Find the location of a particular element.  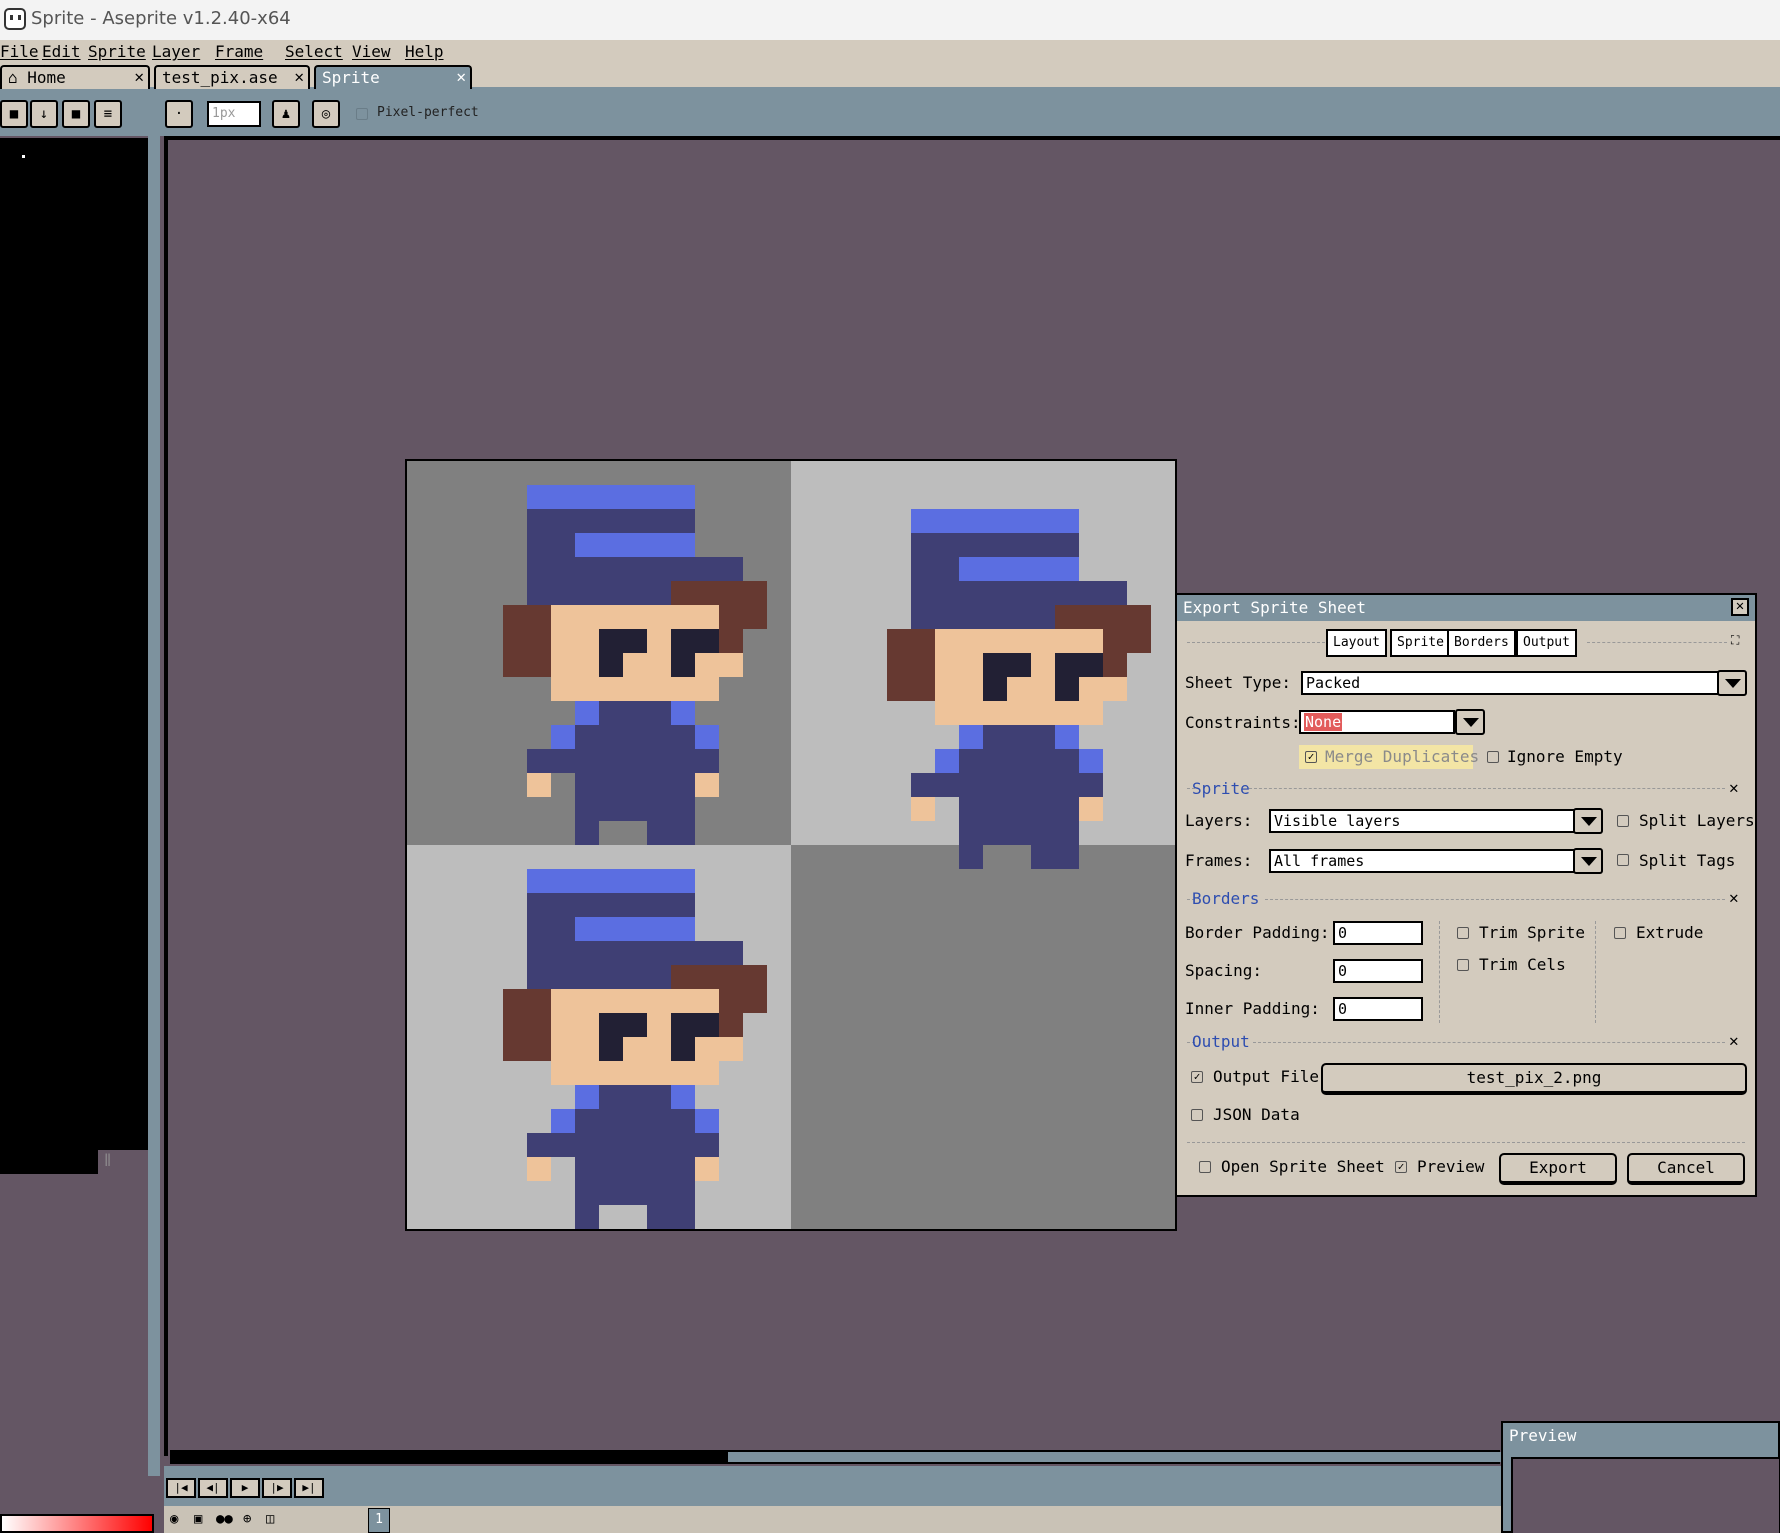

expand-icon: ⛶ is located at coordinates (1735, 640).